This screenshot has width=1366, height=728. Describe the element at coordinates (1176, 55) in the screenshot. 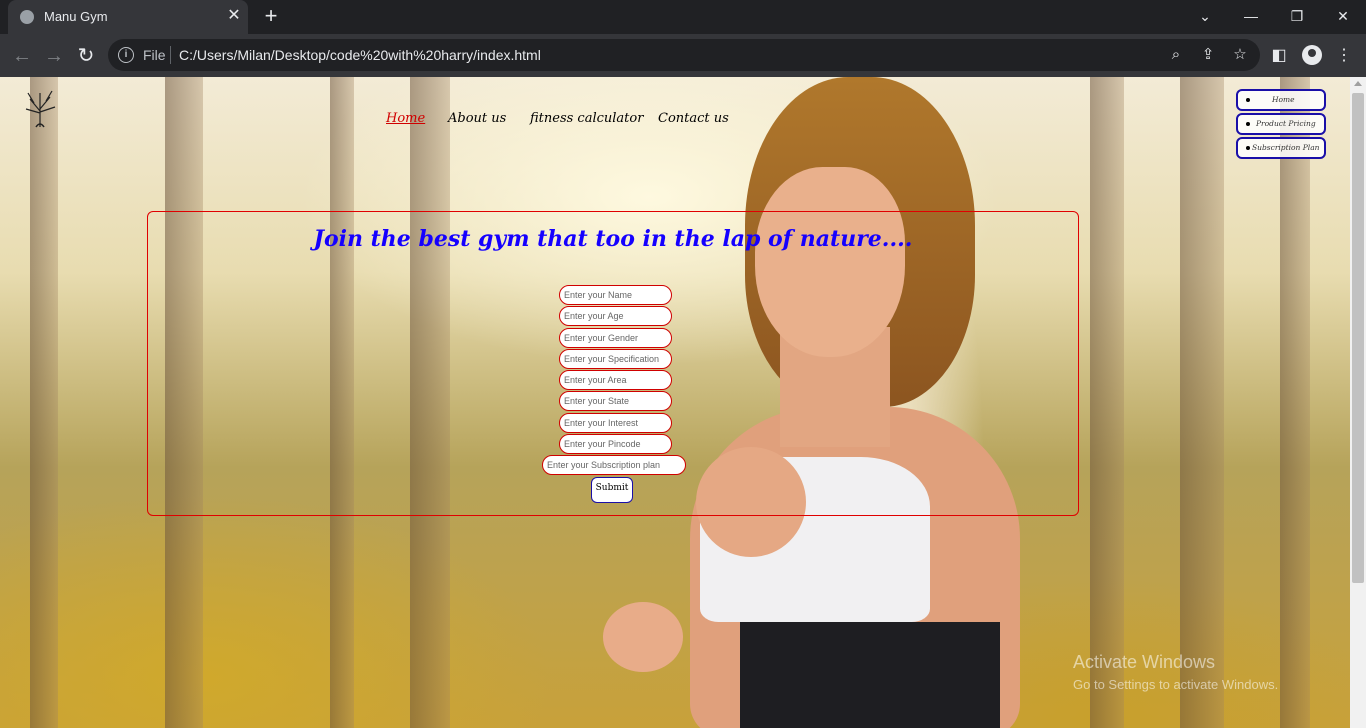

I see `zoom-icon: ⌕` at that location.